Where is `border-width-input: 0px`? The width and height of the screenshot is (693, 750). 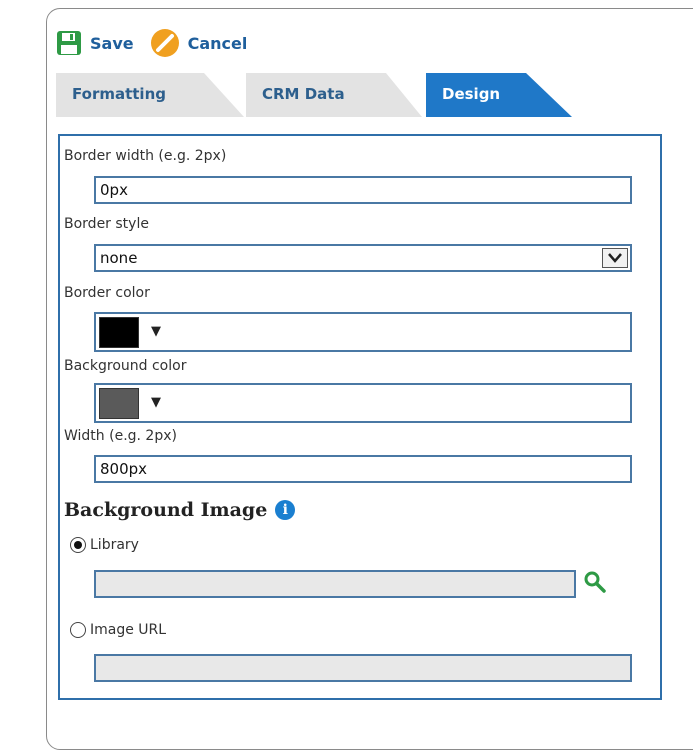
border-width-input: 0px is located at coordinates (363, 190).